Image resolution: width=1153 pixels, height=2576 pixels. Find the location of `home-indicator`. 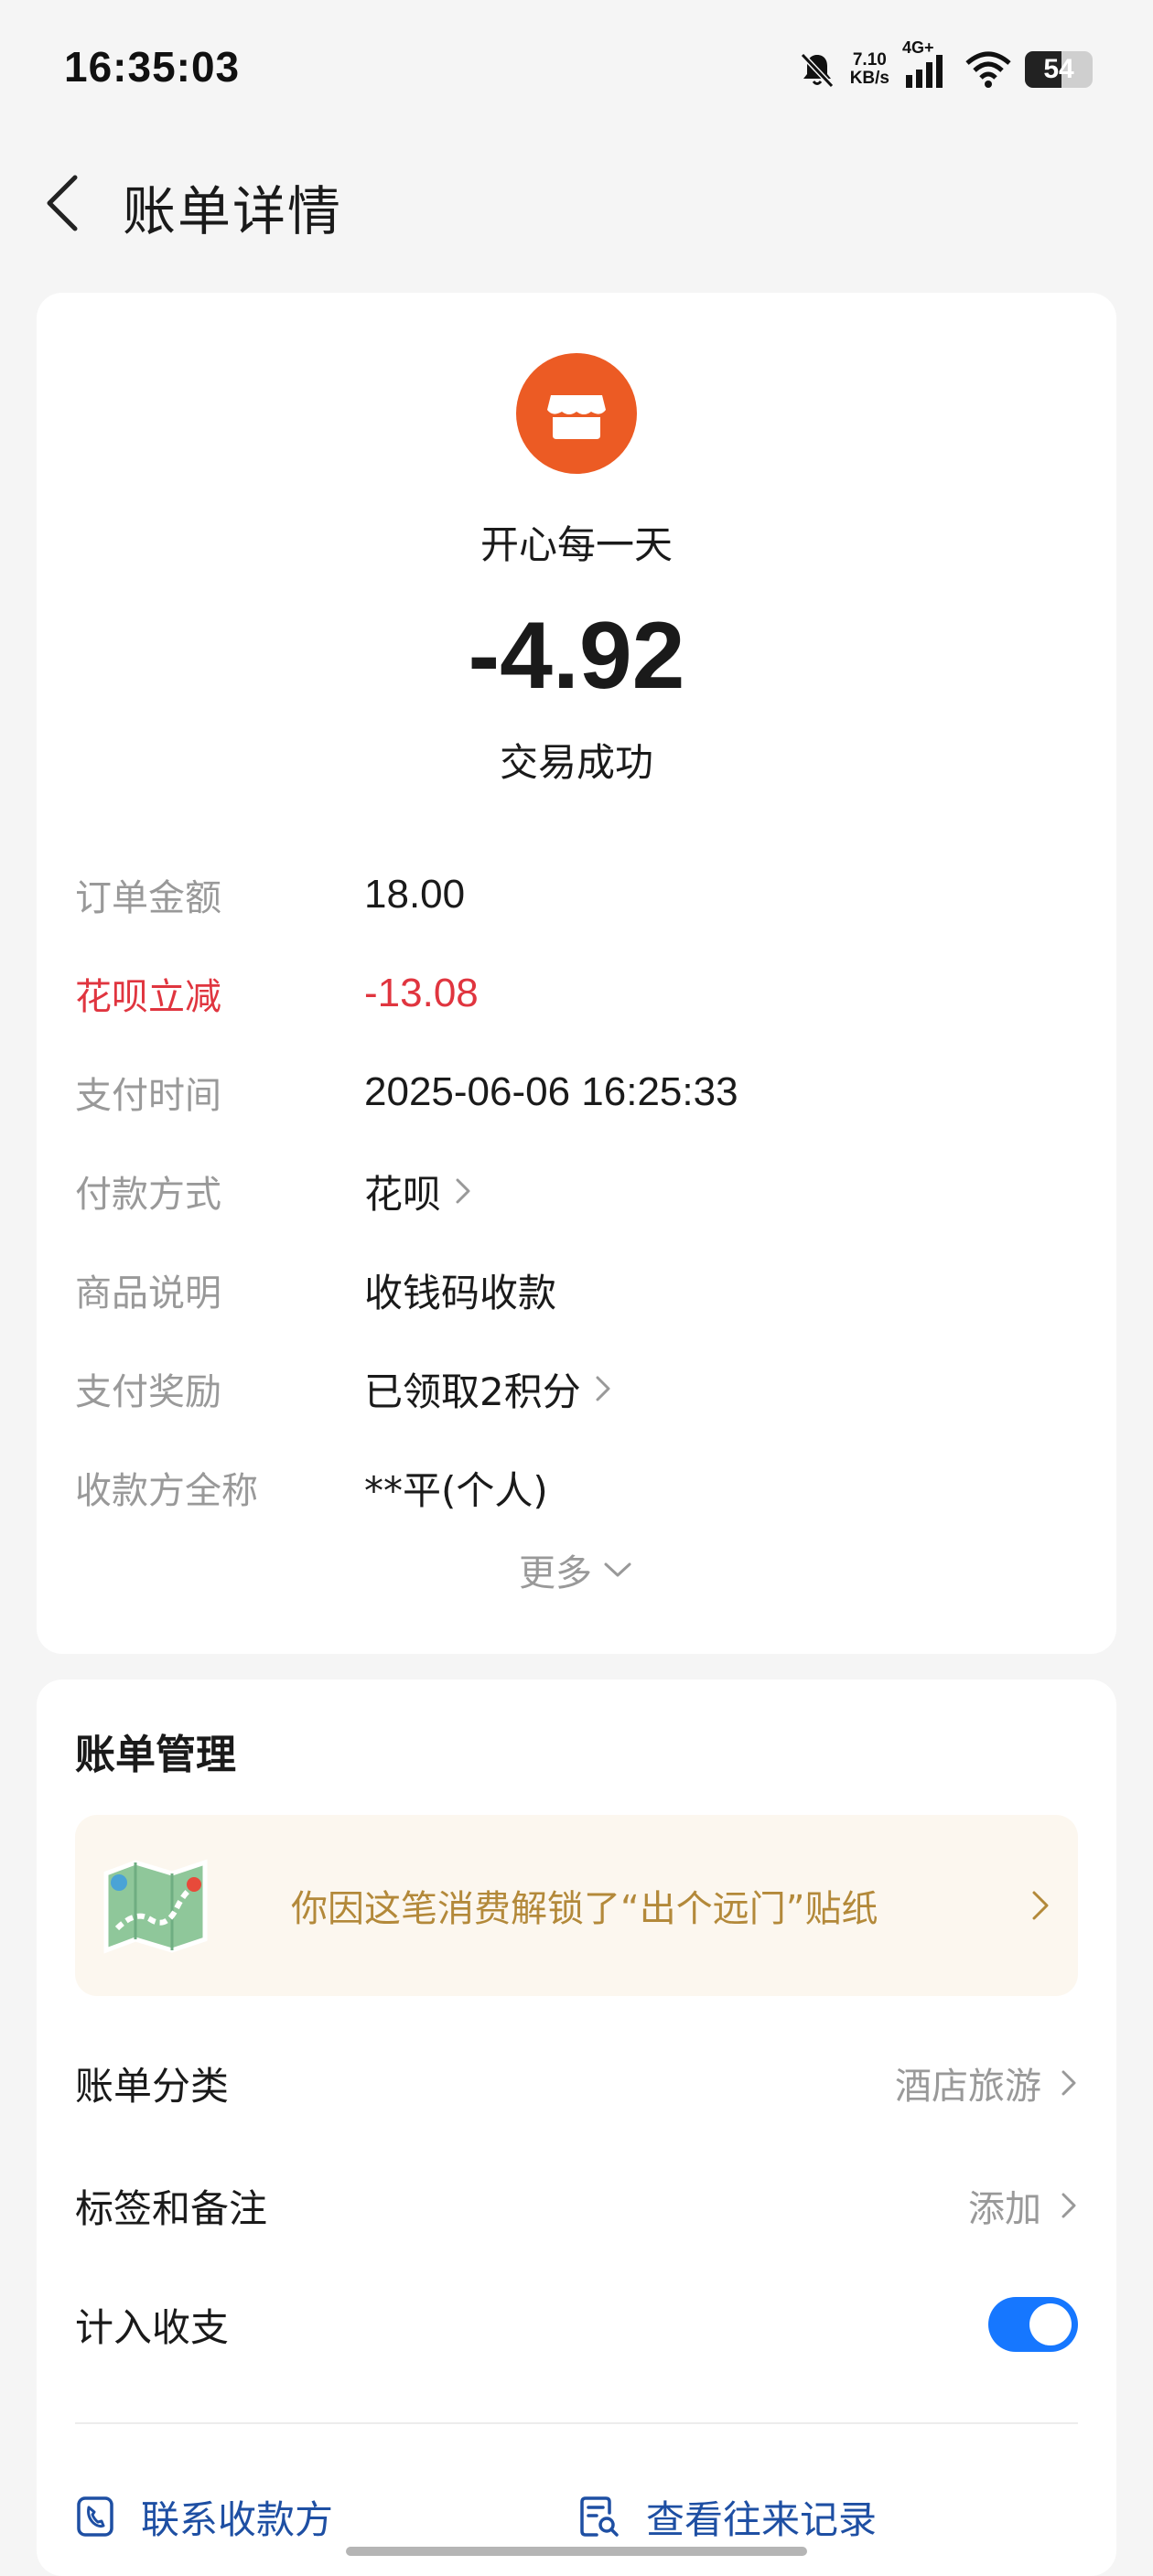

home-indicator is located at coordinates (576, 2551).